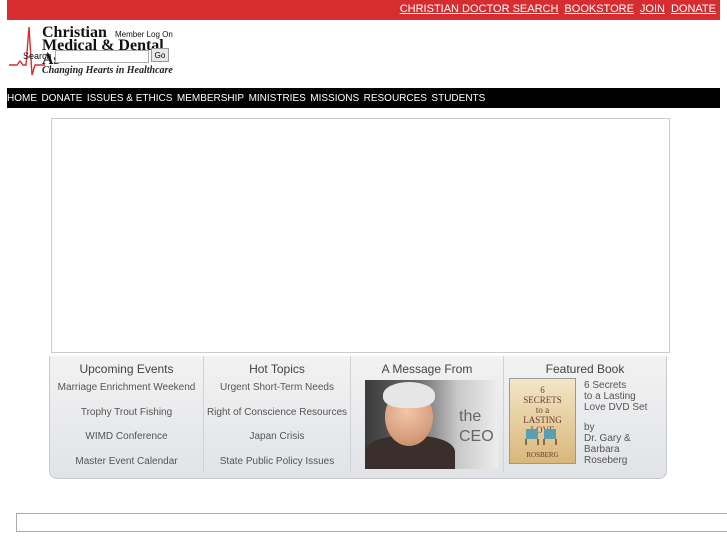 The height and width of the screenshot is (545, 727). I want to click on nav-item-issues-ethics: ISSUES & ETHICS, so click(130, 98).